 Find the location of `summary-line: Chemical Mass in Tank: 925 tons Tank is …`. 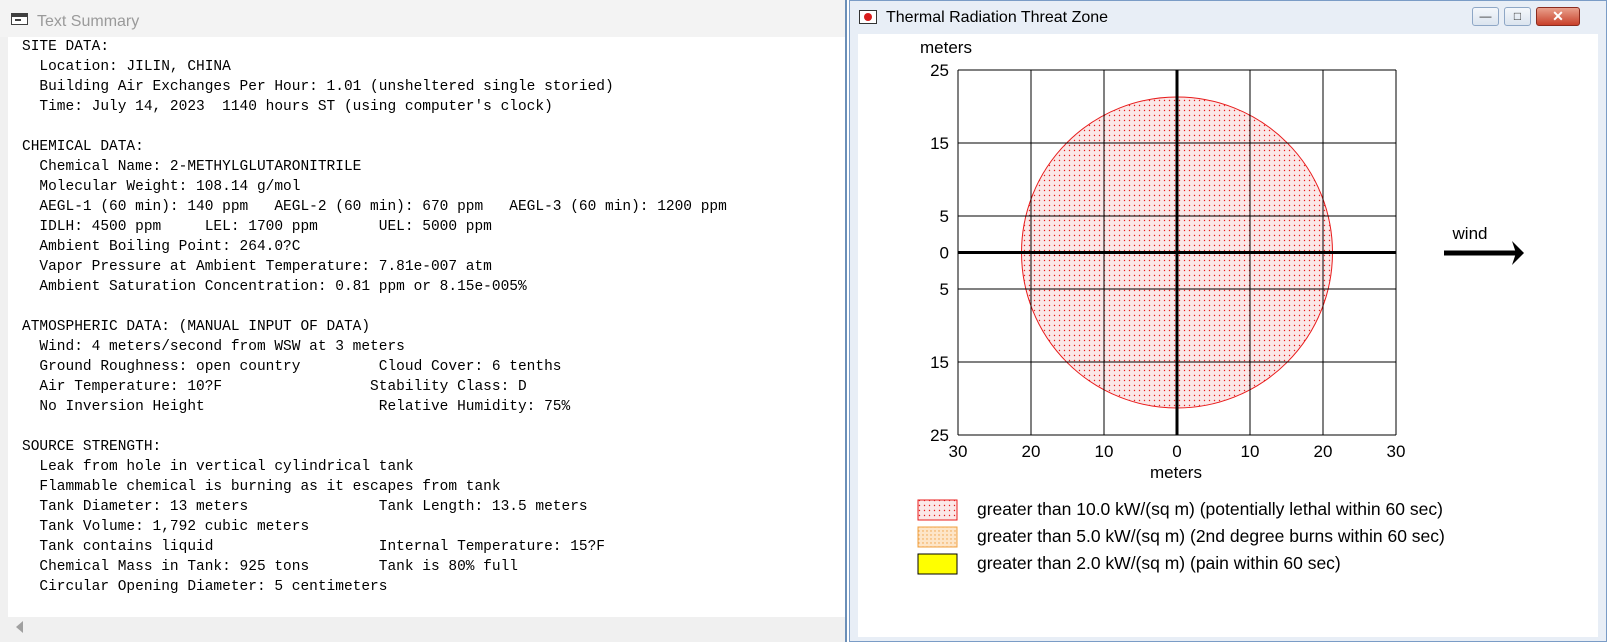

summary-line: Chemical Mass in Tank: 925 tons Tank is … is located at coordinates (270, 567).